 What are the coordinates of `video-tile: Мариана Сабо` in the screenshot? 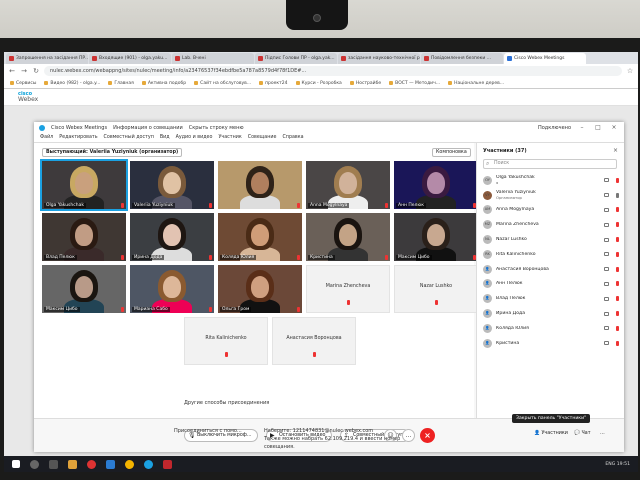 It's located at (172, 289).